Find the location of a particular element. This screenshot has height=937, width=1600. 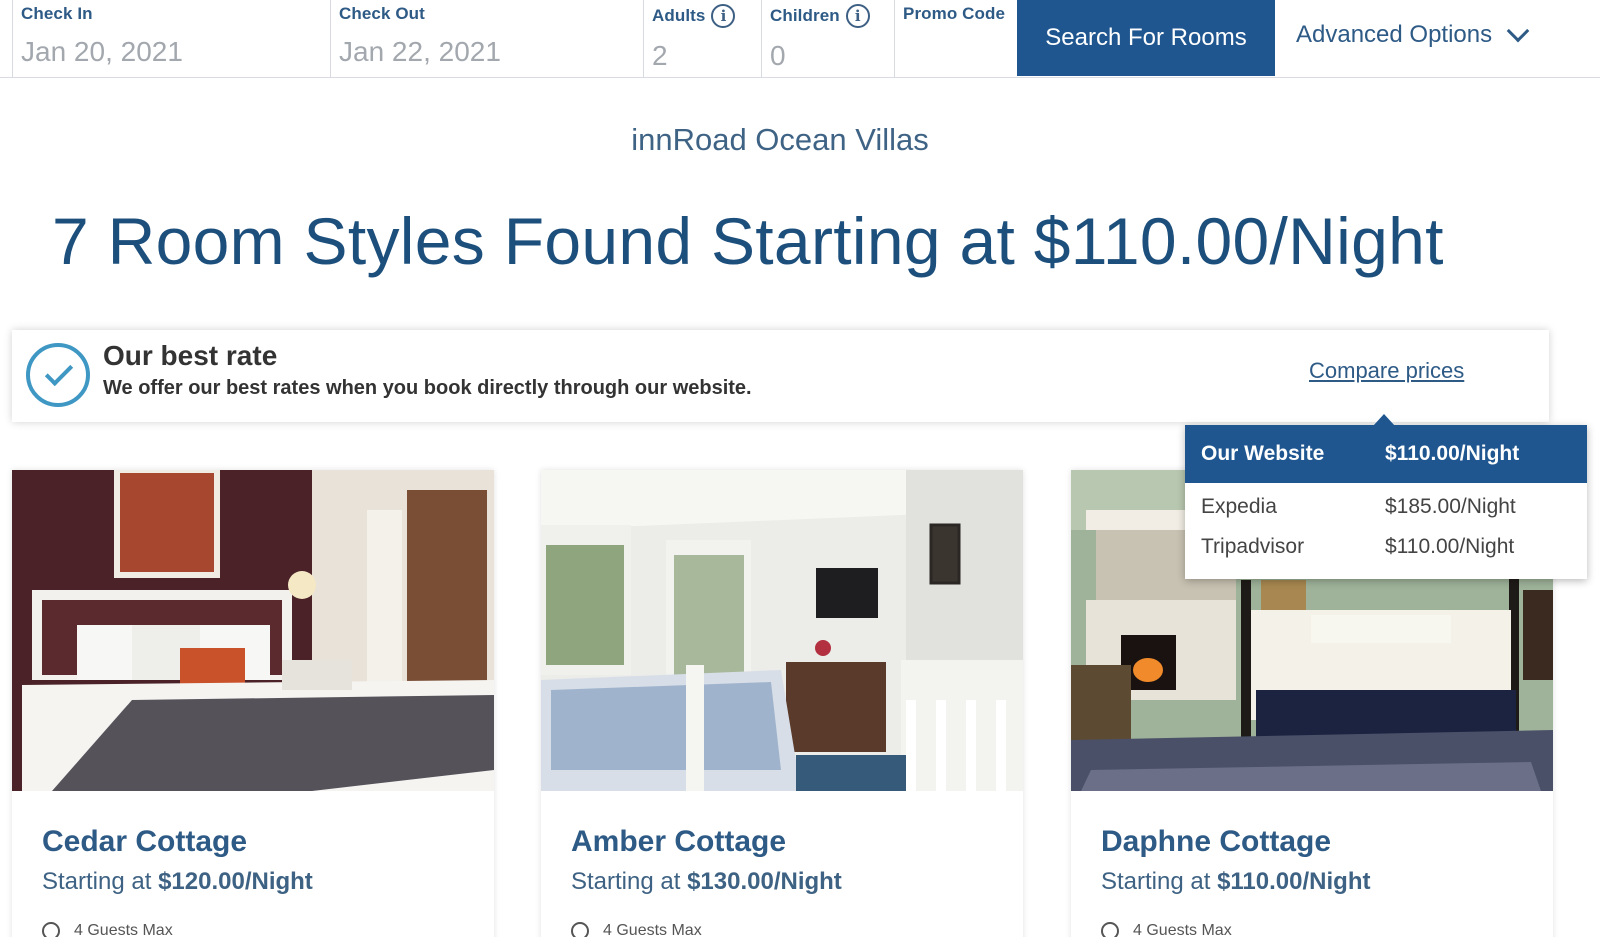

price-site: Our Website is located at coordinates (1263, 453).